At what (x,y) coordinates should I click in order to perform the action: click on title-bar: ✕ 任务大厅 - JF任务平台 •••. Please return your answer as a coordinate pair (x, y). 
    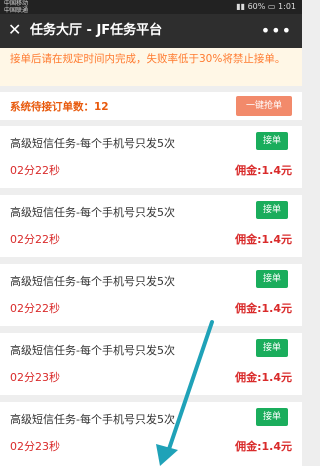
    Looking at the image, I should click on (151, 31).